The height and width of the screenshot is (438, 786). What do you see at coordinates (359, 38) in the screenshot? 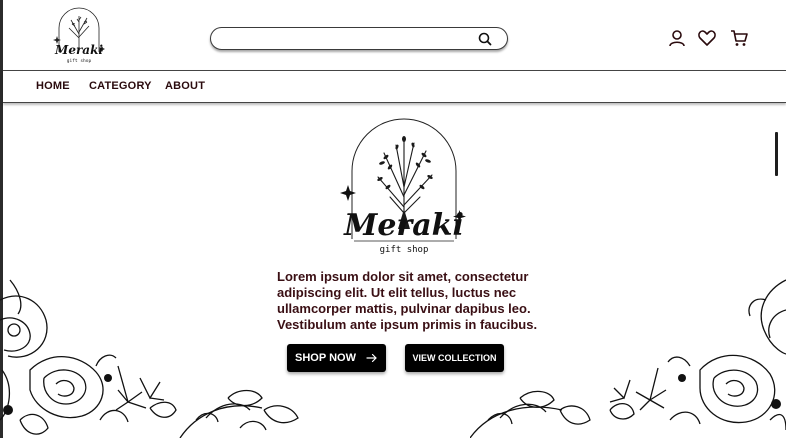
I see `search-bar` at bounding box center [359, 38].